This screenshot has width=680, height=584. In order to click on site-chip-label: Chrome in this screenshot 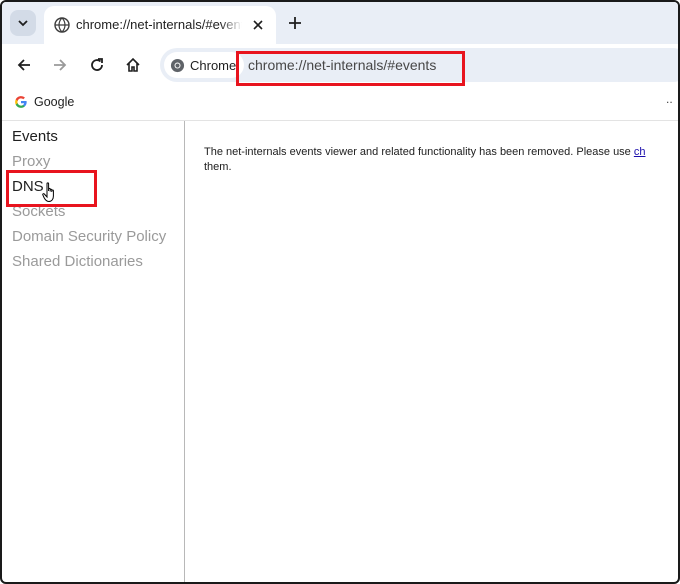, I will do `click(213, 65)`.